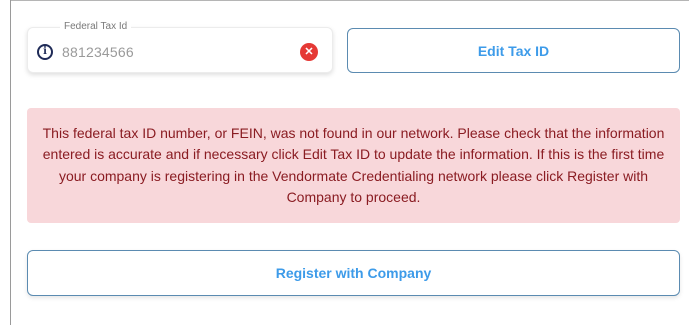 This screenshot has height=325, width=689. I want to click on frame-top-border, so click(349, 0).